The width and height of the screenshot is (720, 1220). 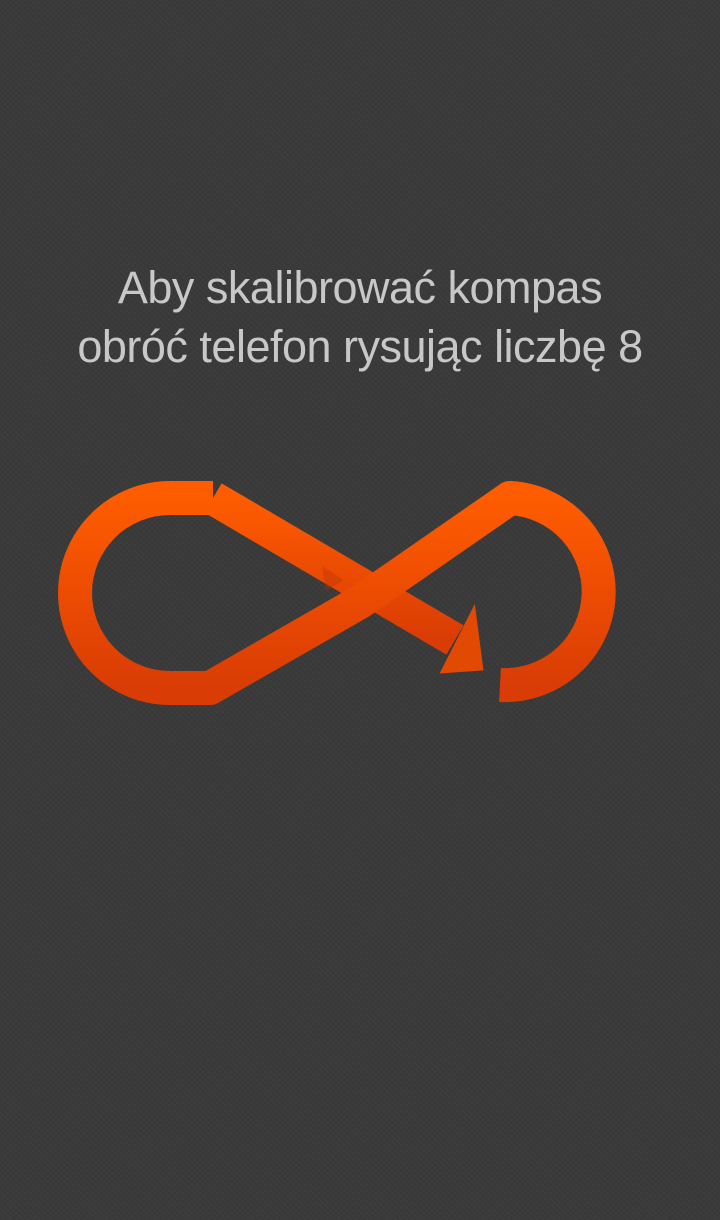 I want to click on instruction-line-1: Aby skalibrować kompas, so click(x=360, y=287).